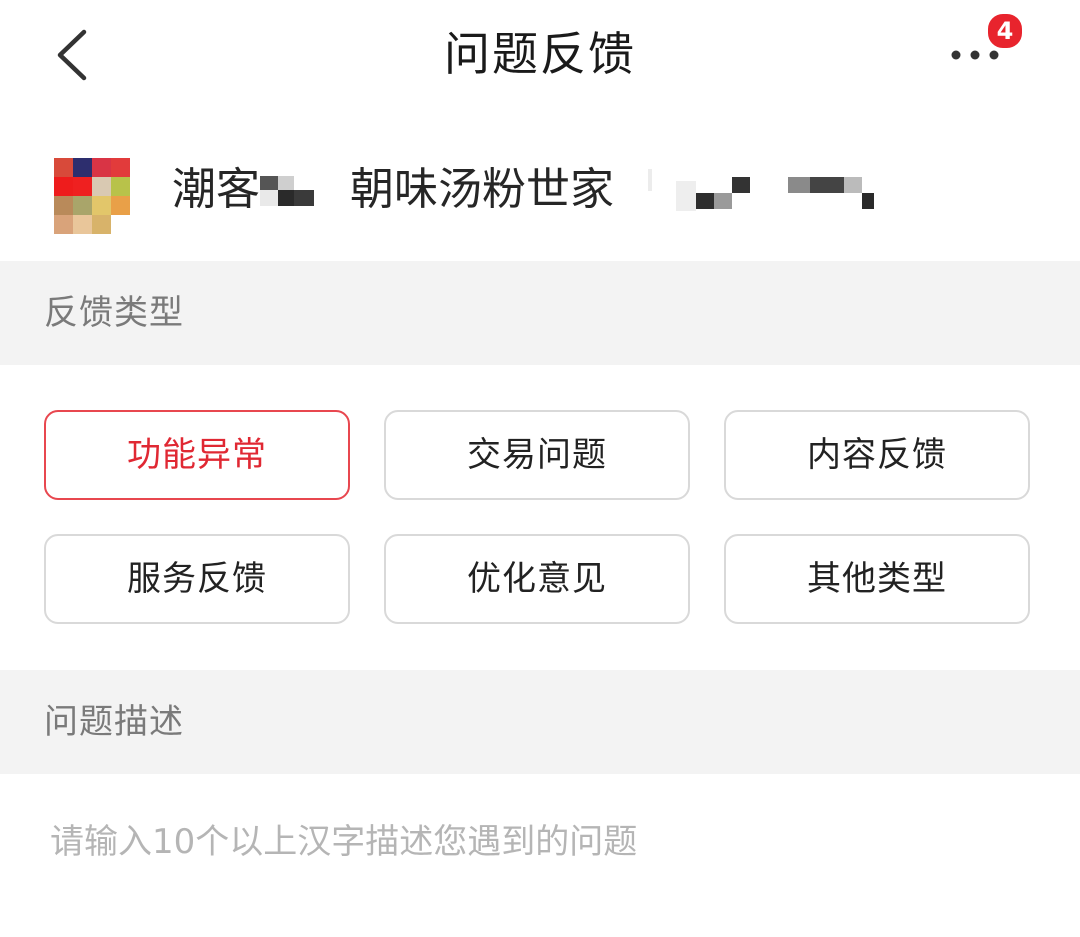  I want to click on description-label: 问题描述, so click(114, 722).